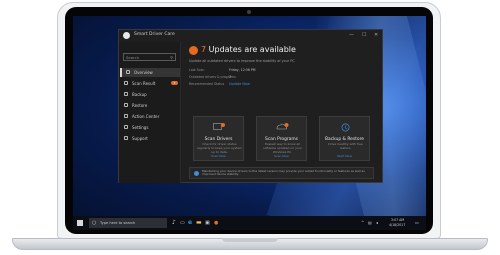  Describe the element at coordinates (362, 223) in the screenshot. I see `tray-chevron-icon: ^` at that location.